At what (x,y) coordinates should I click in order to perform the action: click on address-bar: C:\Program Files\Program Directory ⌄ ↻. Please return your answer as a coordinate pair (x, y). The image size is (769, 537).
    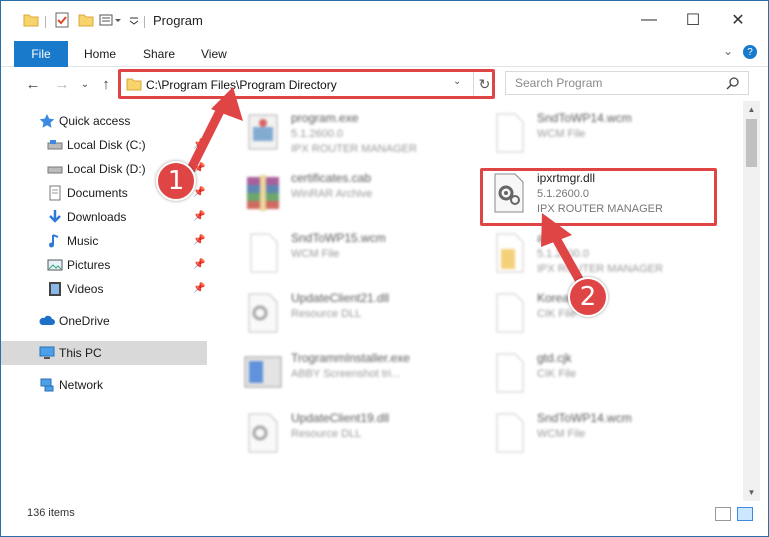
    Looking at the image, I should click on (307, 84).